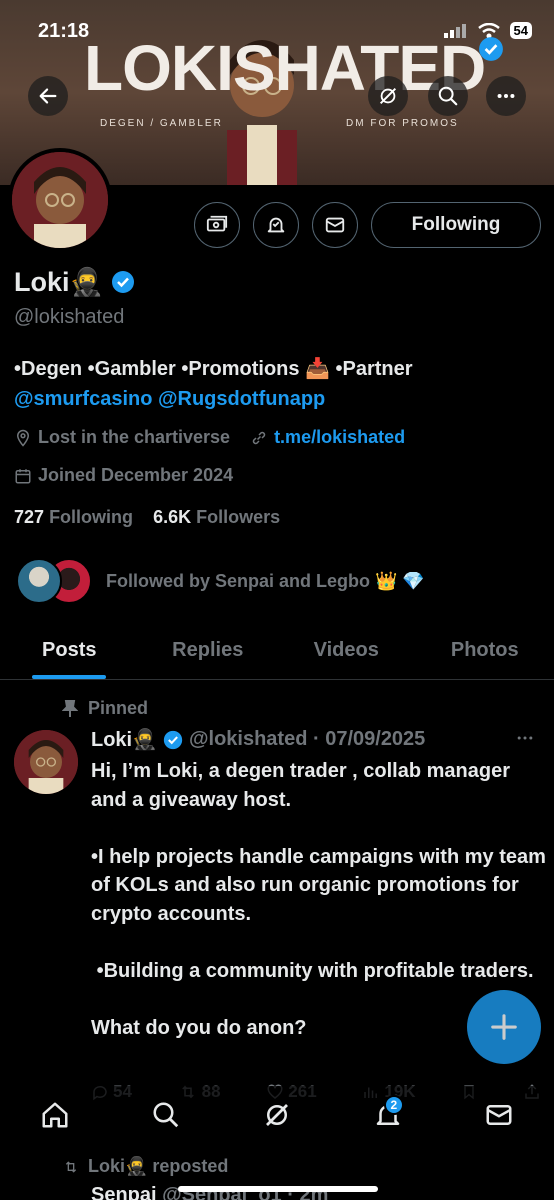 This screenshot has width=554, height=1200. I want to click on bottom-navigation: 2, so click(277, 1115).